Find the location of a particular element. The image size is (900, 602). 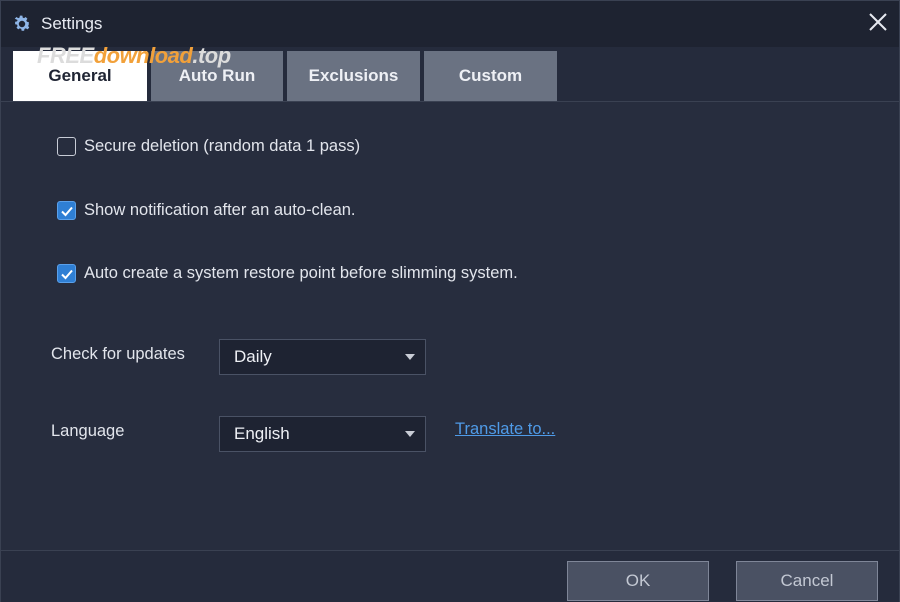

tab-bar: General Auto Run Exclusions Custom is located at coordinates (285, 76).